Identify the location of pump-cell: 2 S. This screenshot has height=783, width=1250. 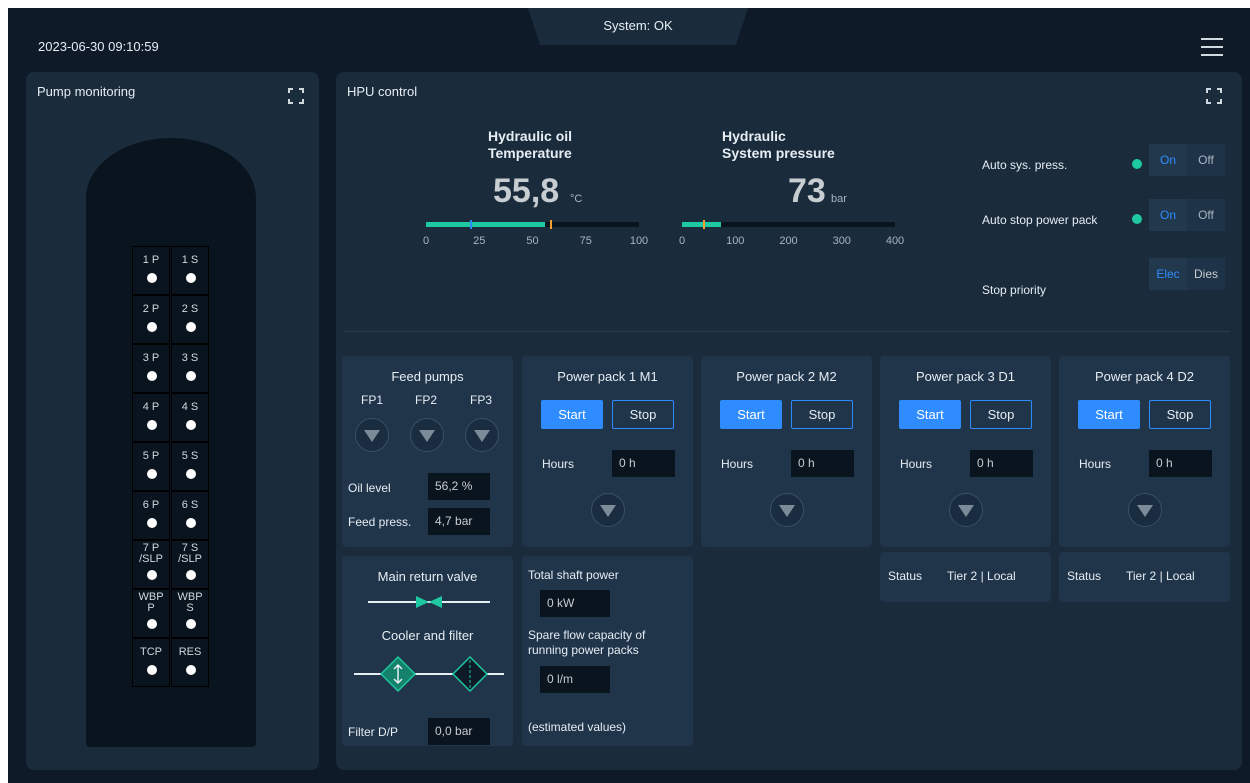
(190, 319).